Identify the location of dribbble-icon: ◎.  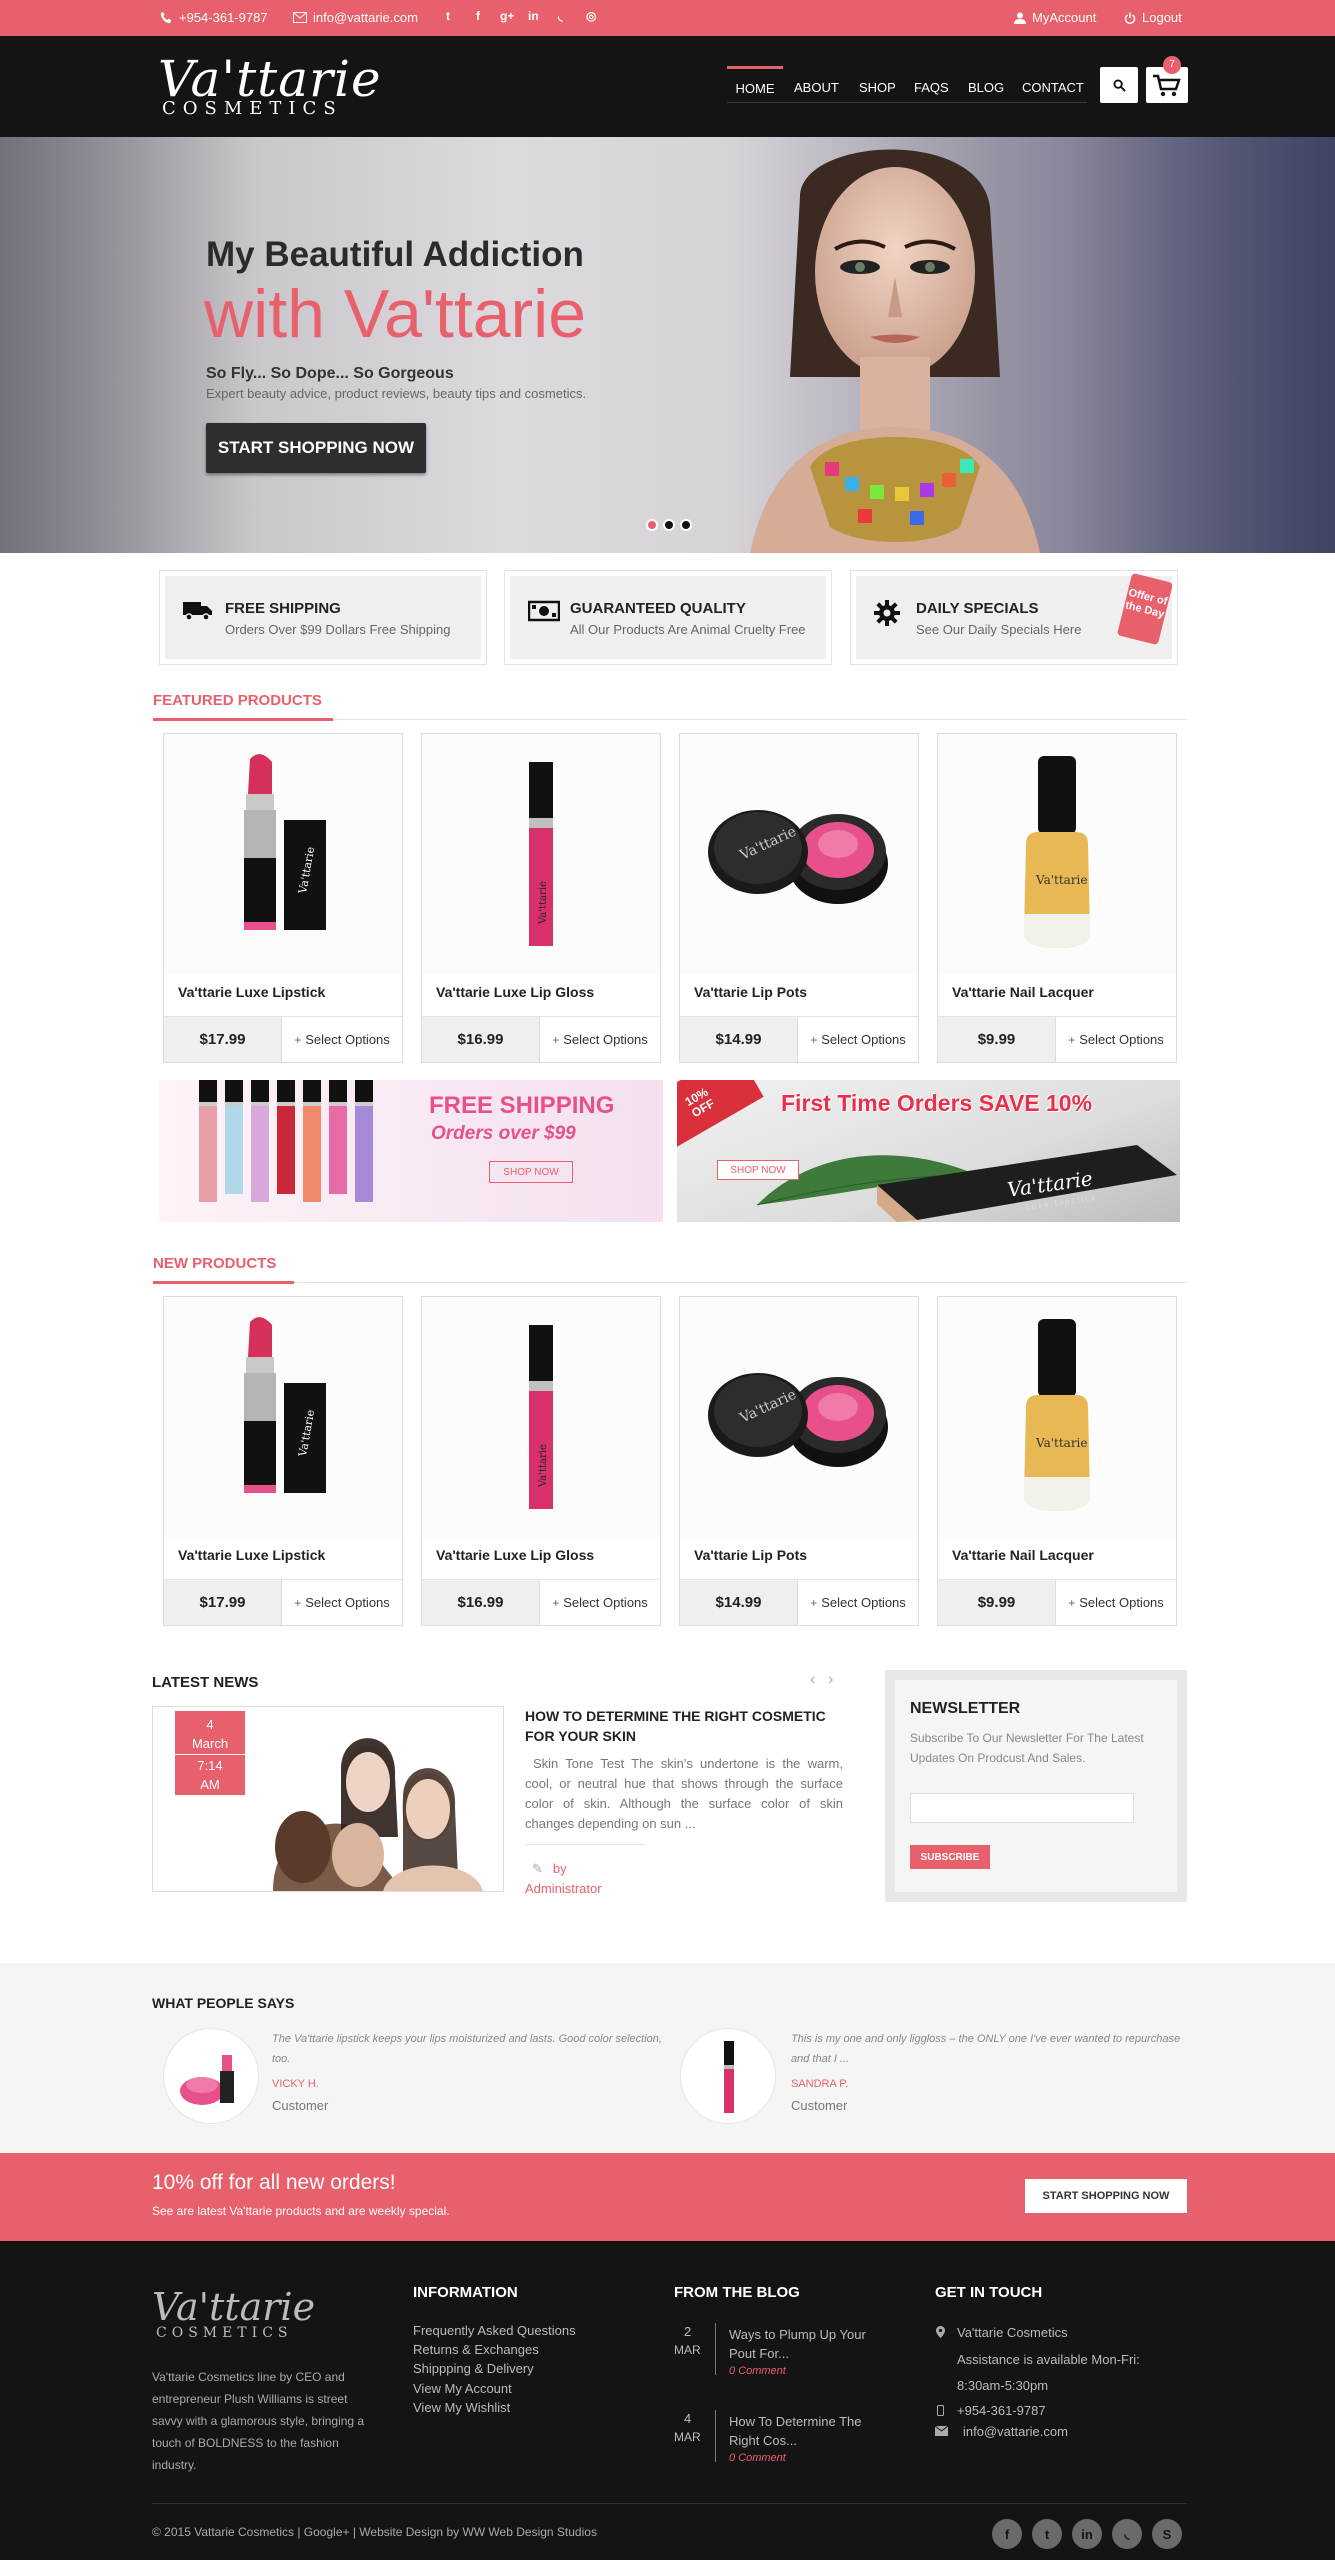
(591, 16).